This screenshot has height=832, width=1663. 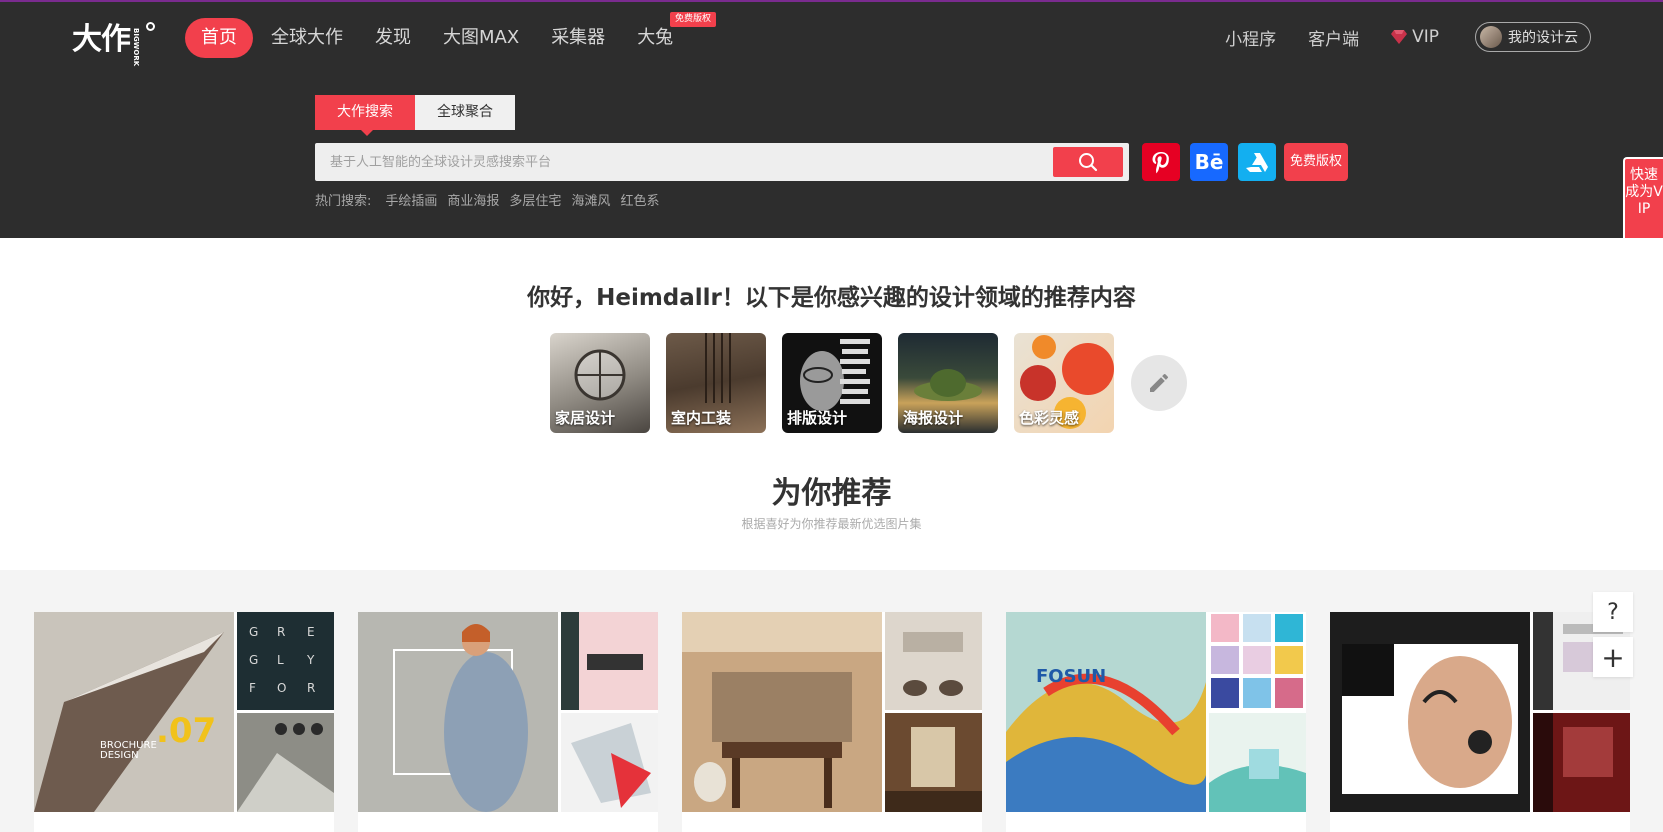 I want to click on search-box, so click(x=722, y=162).